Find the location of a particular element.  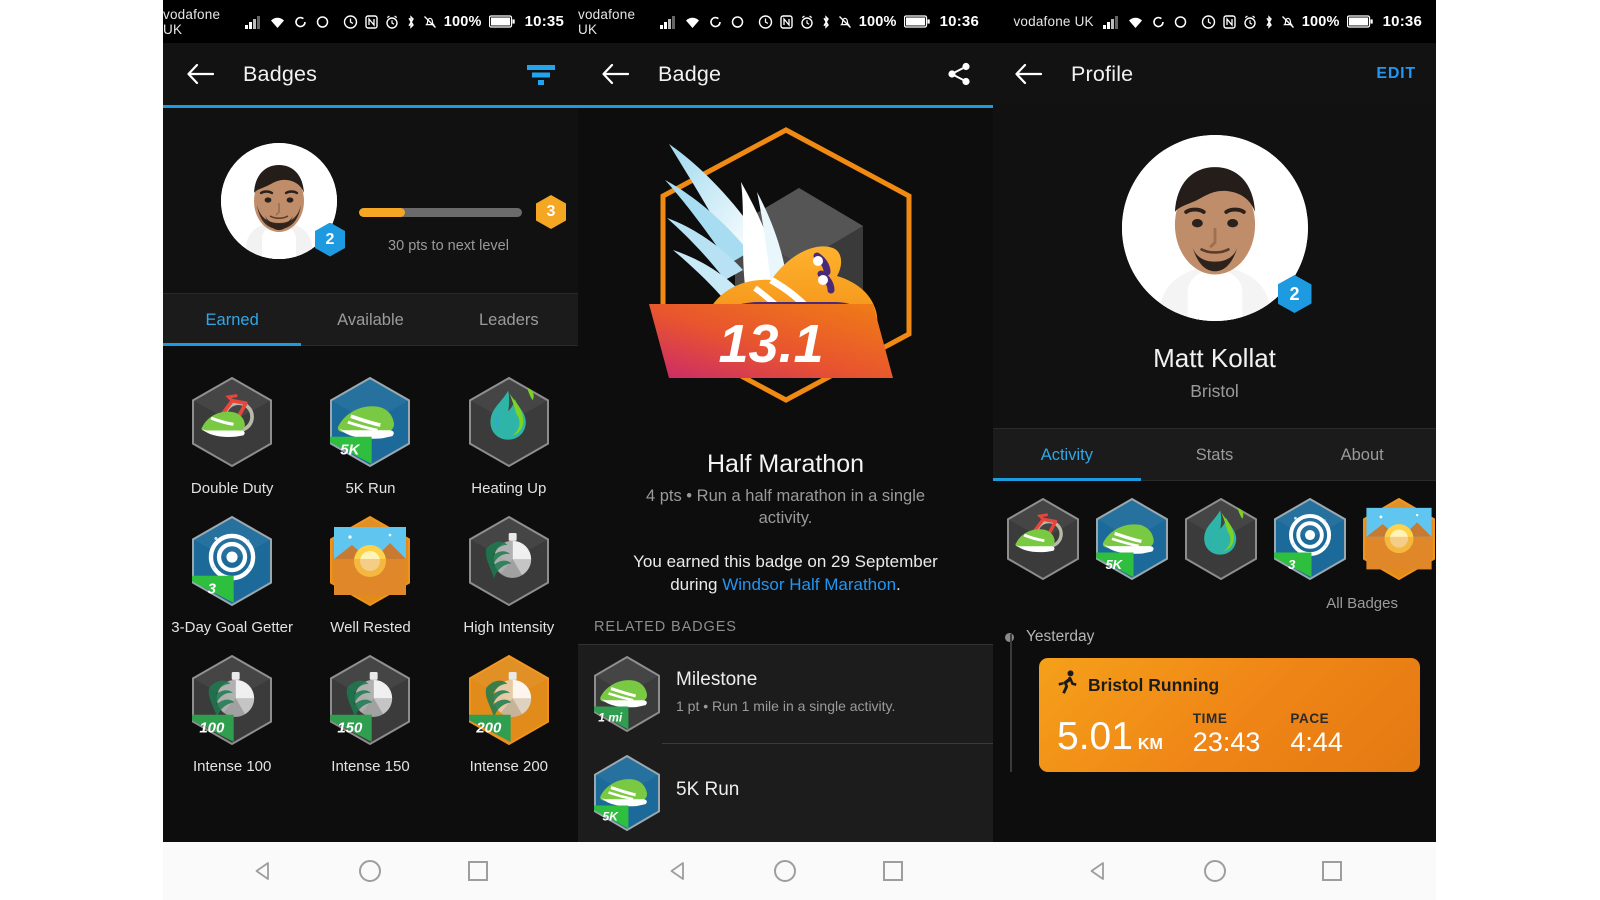

badge-hex-icon: 150 is located at coordinates (370, 700).